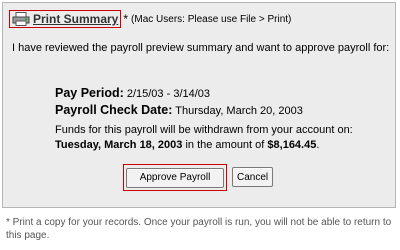 This screenshot has height=250, width=400. What do you see at coordinates (239, 111) in the screenshot?
I see `check-date-value: Thursday, March 20, 2003` at bounding box center [239, 111].